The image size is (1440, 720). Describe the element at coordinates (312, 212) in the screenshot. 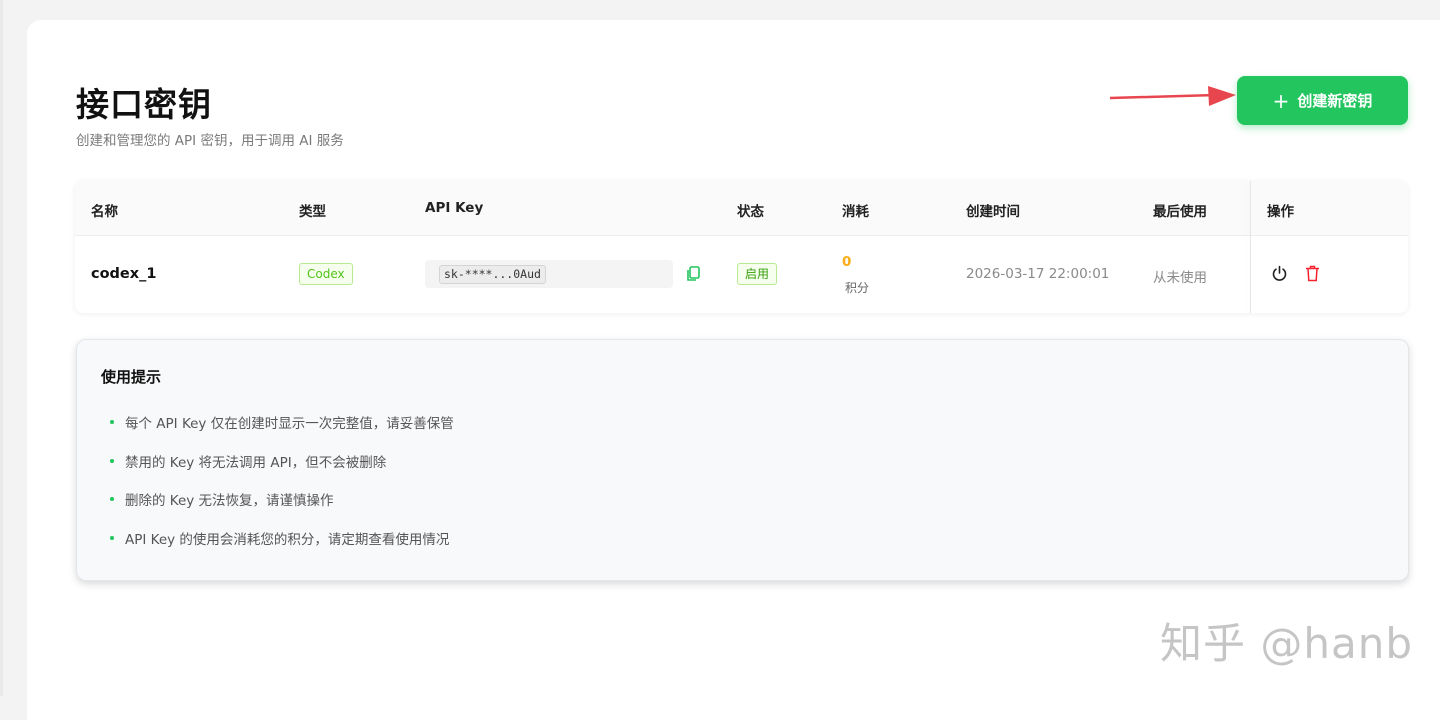

I see `column-header-type: 类型` at that location.